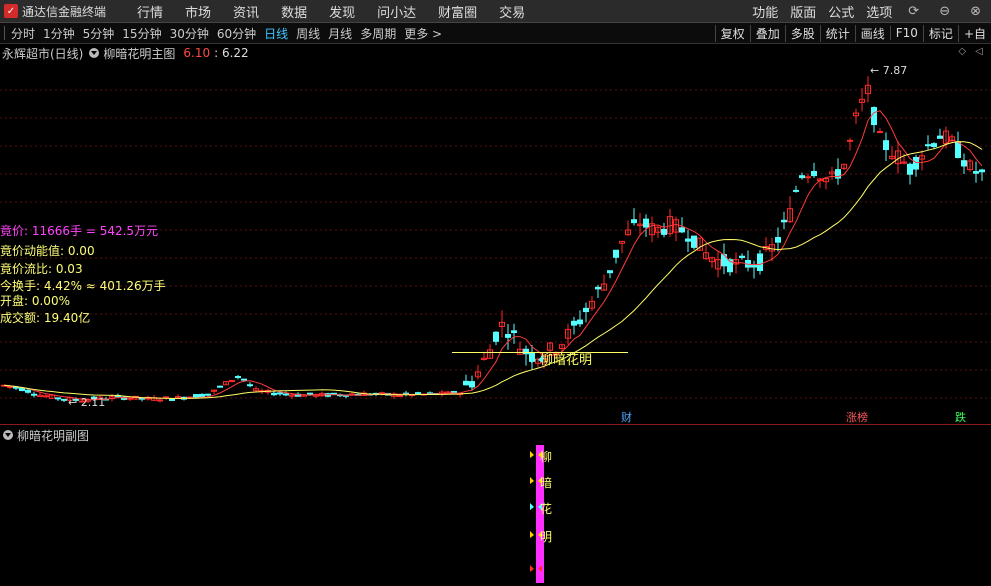 The width and height of the screenshot is (991, 586). I want to click on period-1min: 1分钟, so click(59, 33).